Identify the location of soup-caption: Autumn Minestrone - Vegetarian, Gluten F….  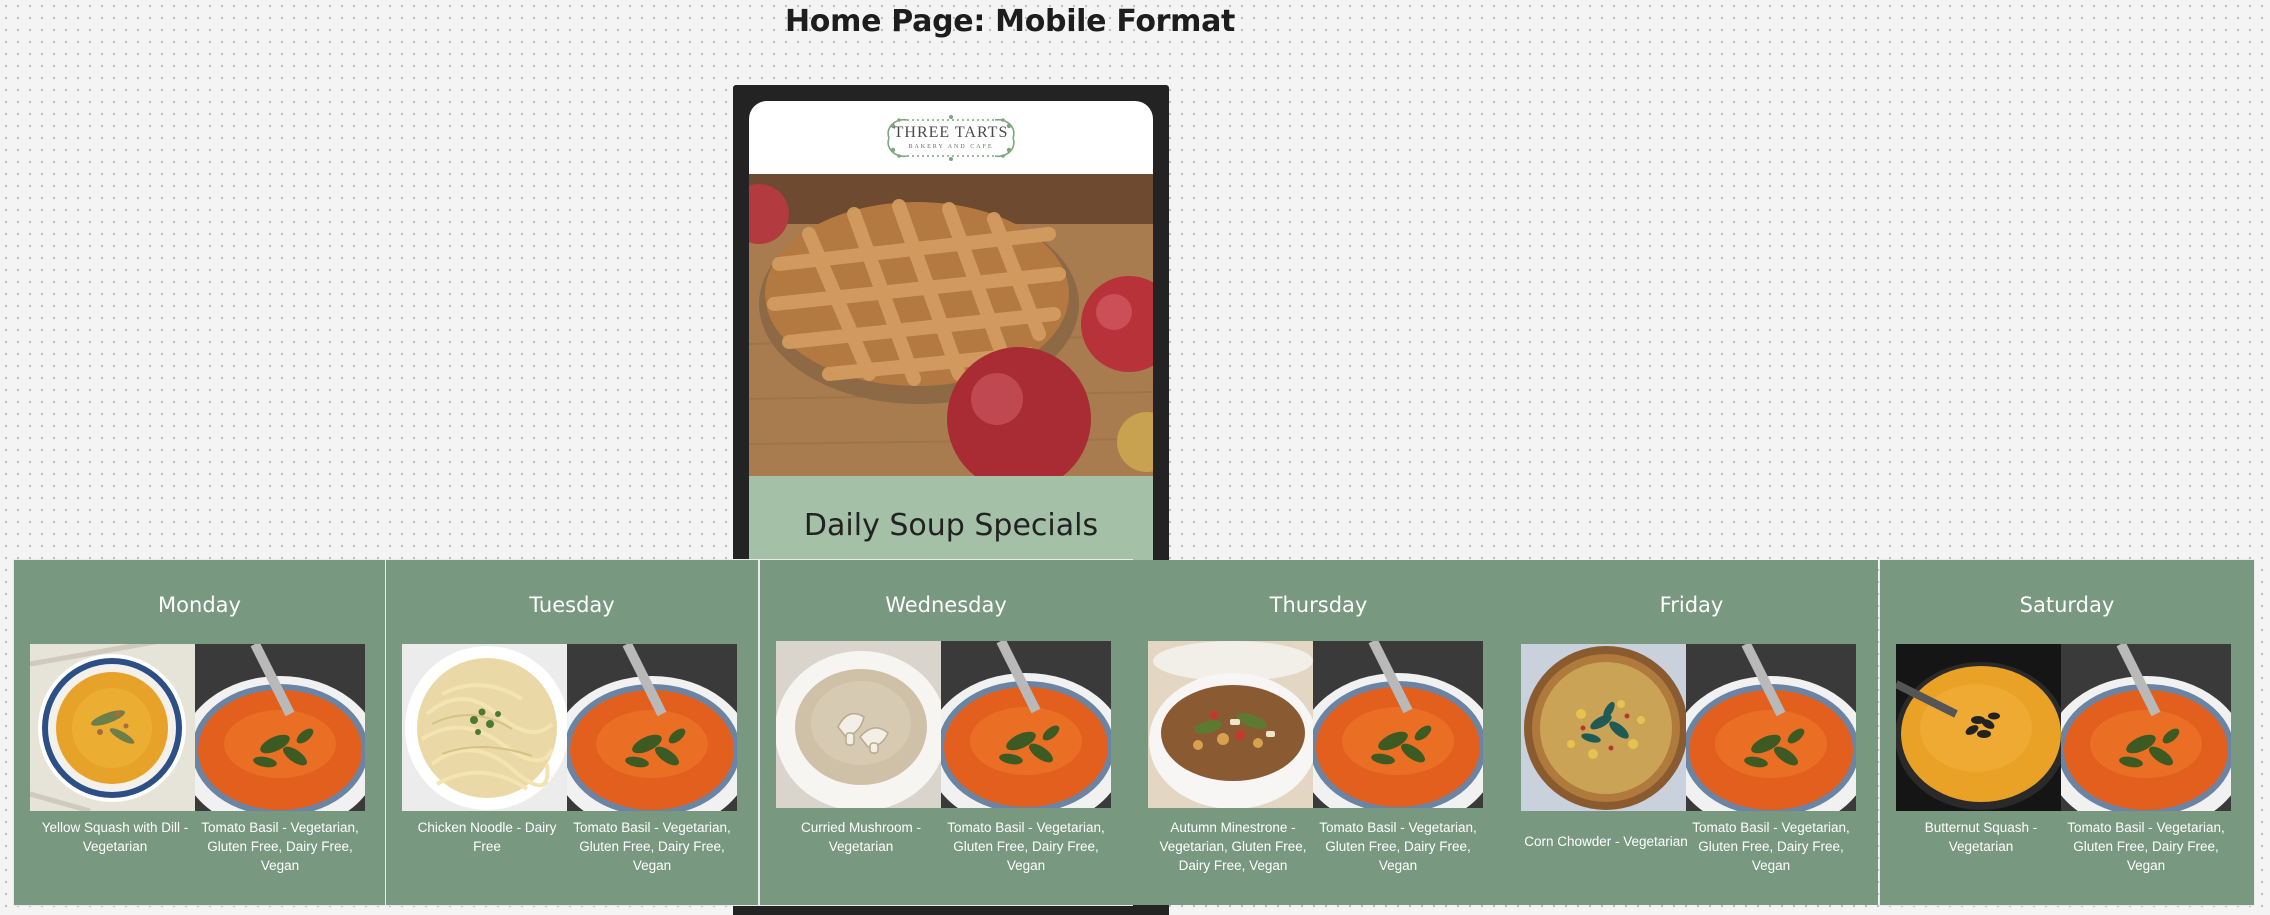
(1233, 846).